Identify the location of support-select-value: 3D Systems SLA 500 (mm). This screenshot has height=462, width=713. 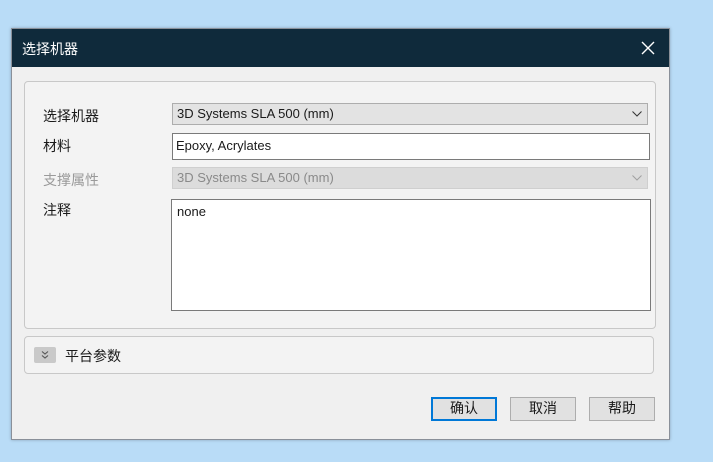
(255, 177).